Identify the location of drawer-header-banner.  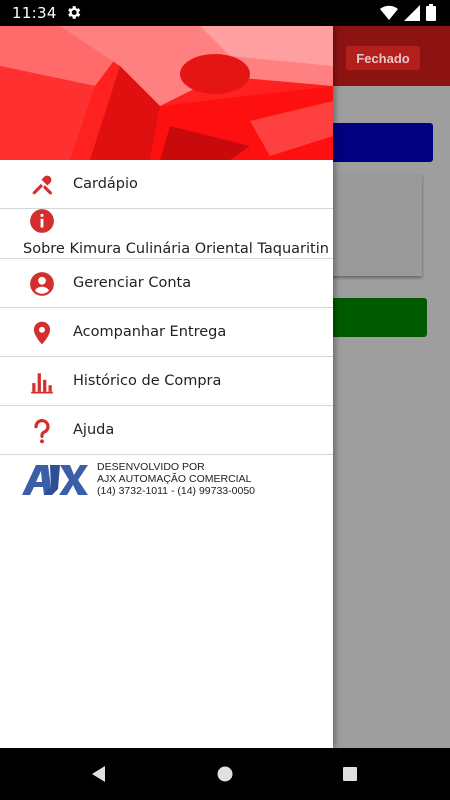
(166, 93).